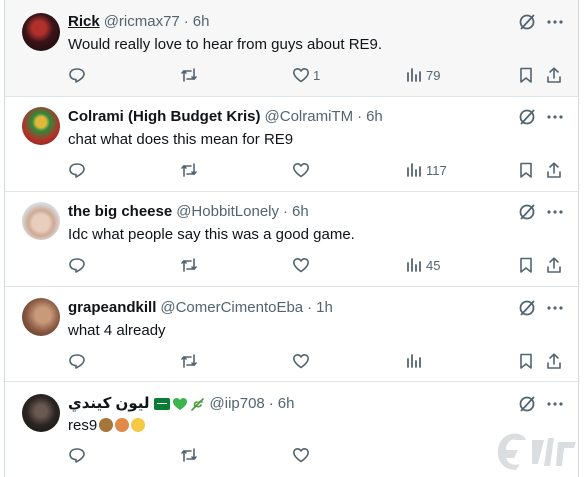 Image resolution: width=584 pixels, height=477 pixels. What do you see at coordinates (164, 117) in the screenshot?
I see `display-name: Colrami (High Budget Kris)` at bounding box center [164, 117].